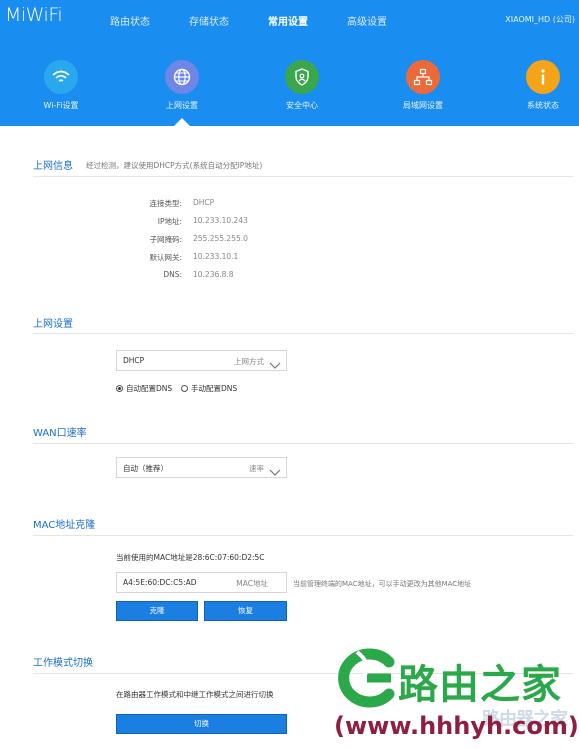  I want to click on dns-manual-radio: 手动配置DNS, so click(209, 388).